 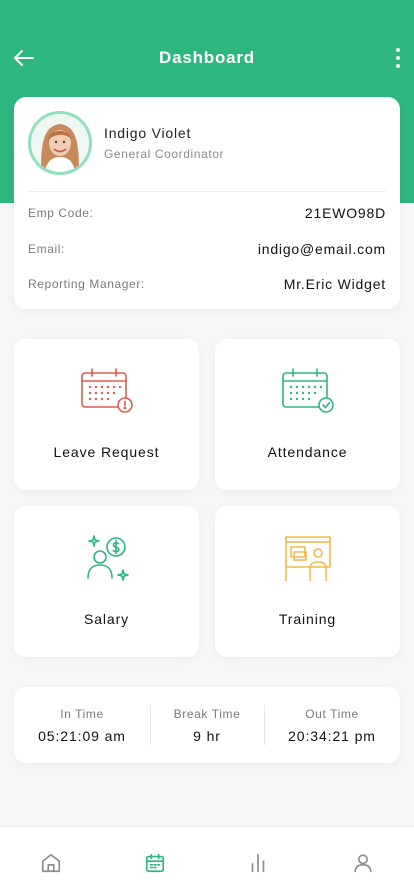 I want to click on more-options-button, so click(x=398, y=58).